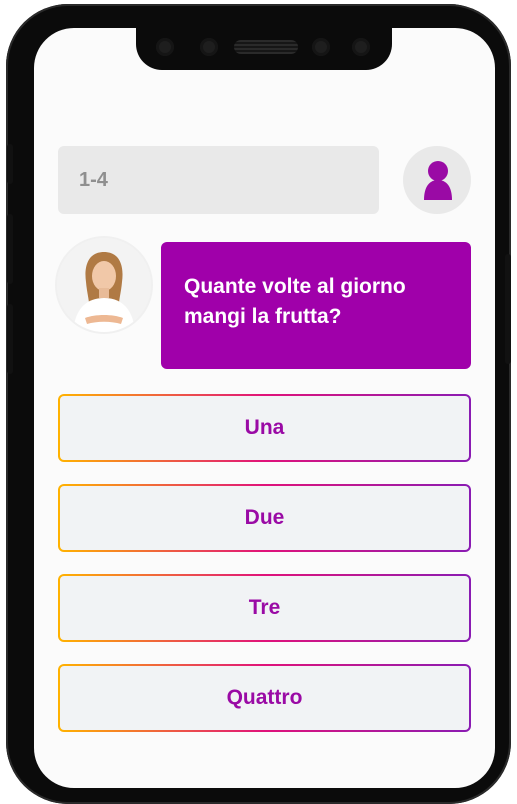  I want to click on answer-option-4: Quattro, so click(264, 698).